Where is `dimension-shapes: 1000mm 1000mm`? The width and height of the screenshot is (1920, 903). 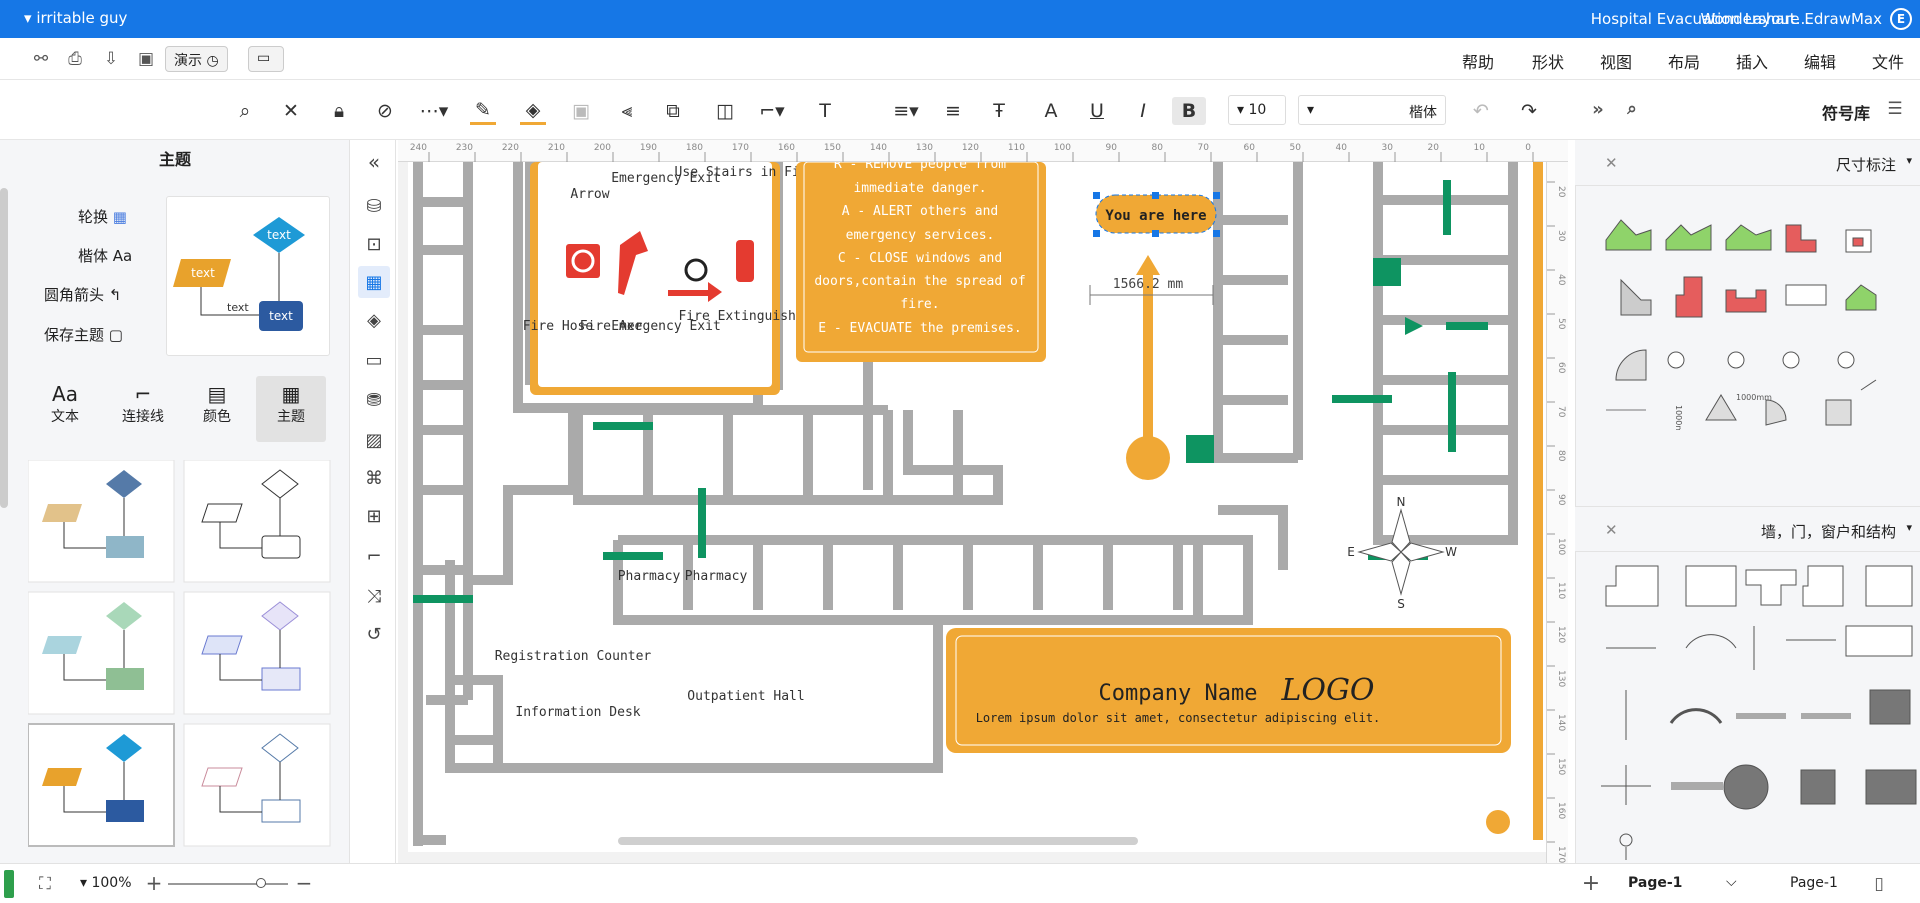 dimension-shapes: 1000mm 1000mm is located at coordinates (1748, 310).